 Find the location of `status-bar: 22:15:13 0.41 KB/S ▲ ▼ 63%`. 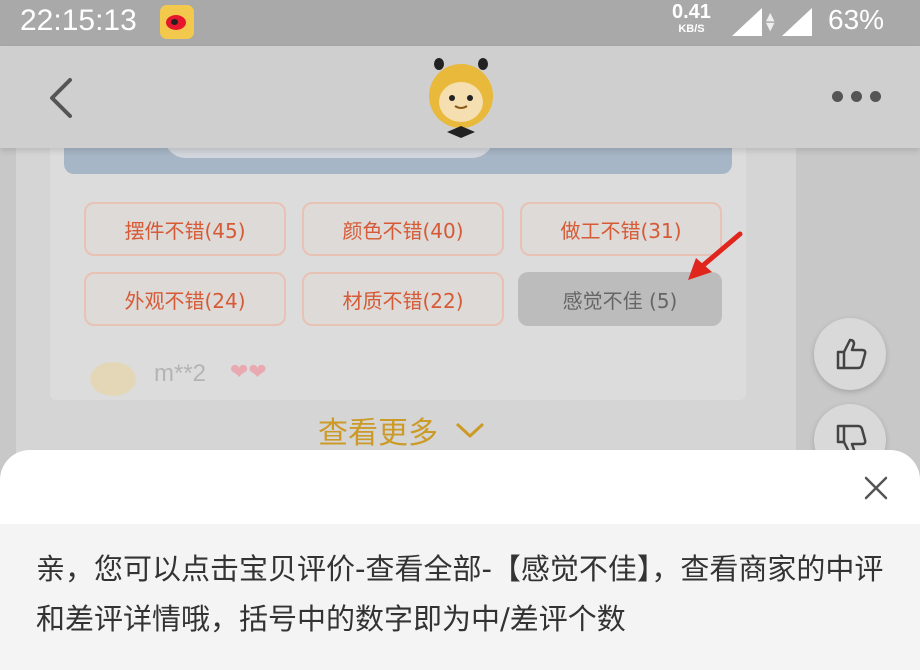

status-bar: 22:15:13 0.41 KB/S ▲ ▼ 63% is located at coordinates (460, 23).